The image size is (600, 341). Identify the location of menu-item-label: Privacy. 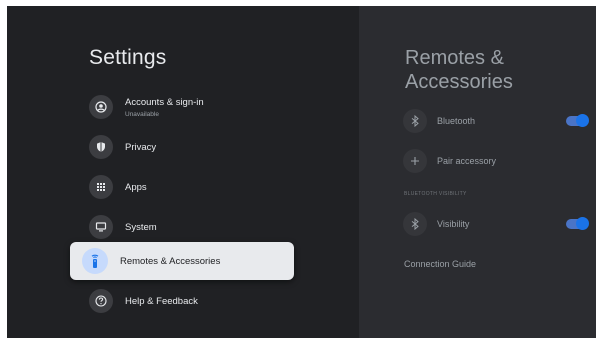
(141, 147).